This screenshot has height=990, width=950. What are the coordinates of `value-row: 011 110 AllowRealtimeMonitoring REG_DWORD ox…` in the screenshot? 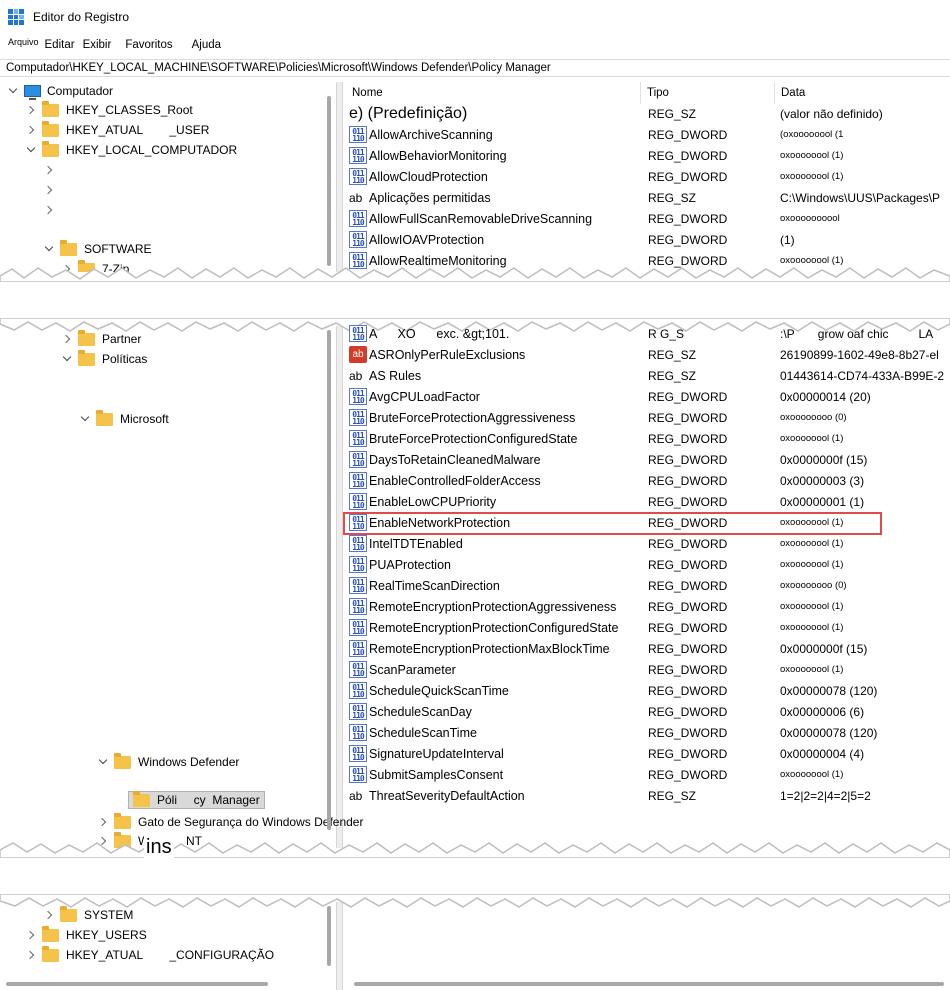 It's located at (646, 260).